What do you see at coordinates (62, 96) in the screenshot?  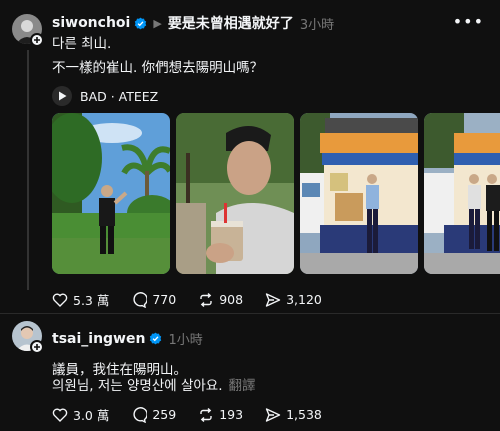 I see `play-icon` at bounding box center [62, 96].